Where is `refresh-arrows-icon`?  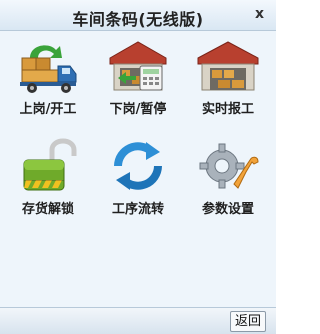
refresh-arrows-icon is located at coordinates (138, 166).